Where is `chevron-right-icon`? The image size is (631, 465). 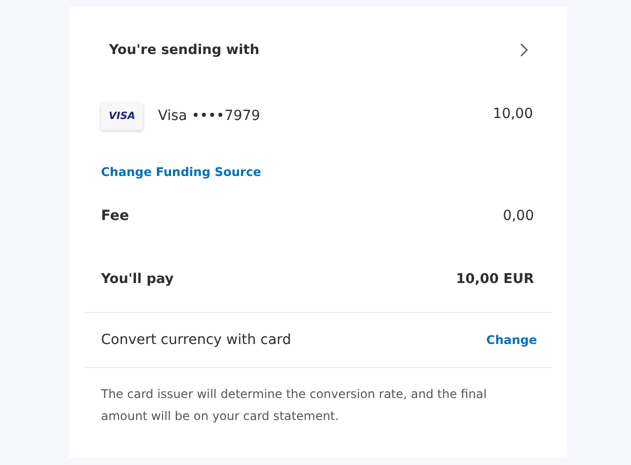 chevron-right-icon is located at coordinates (524, 50).